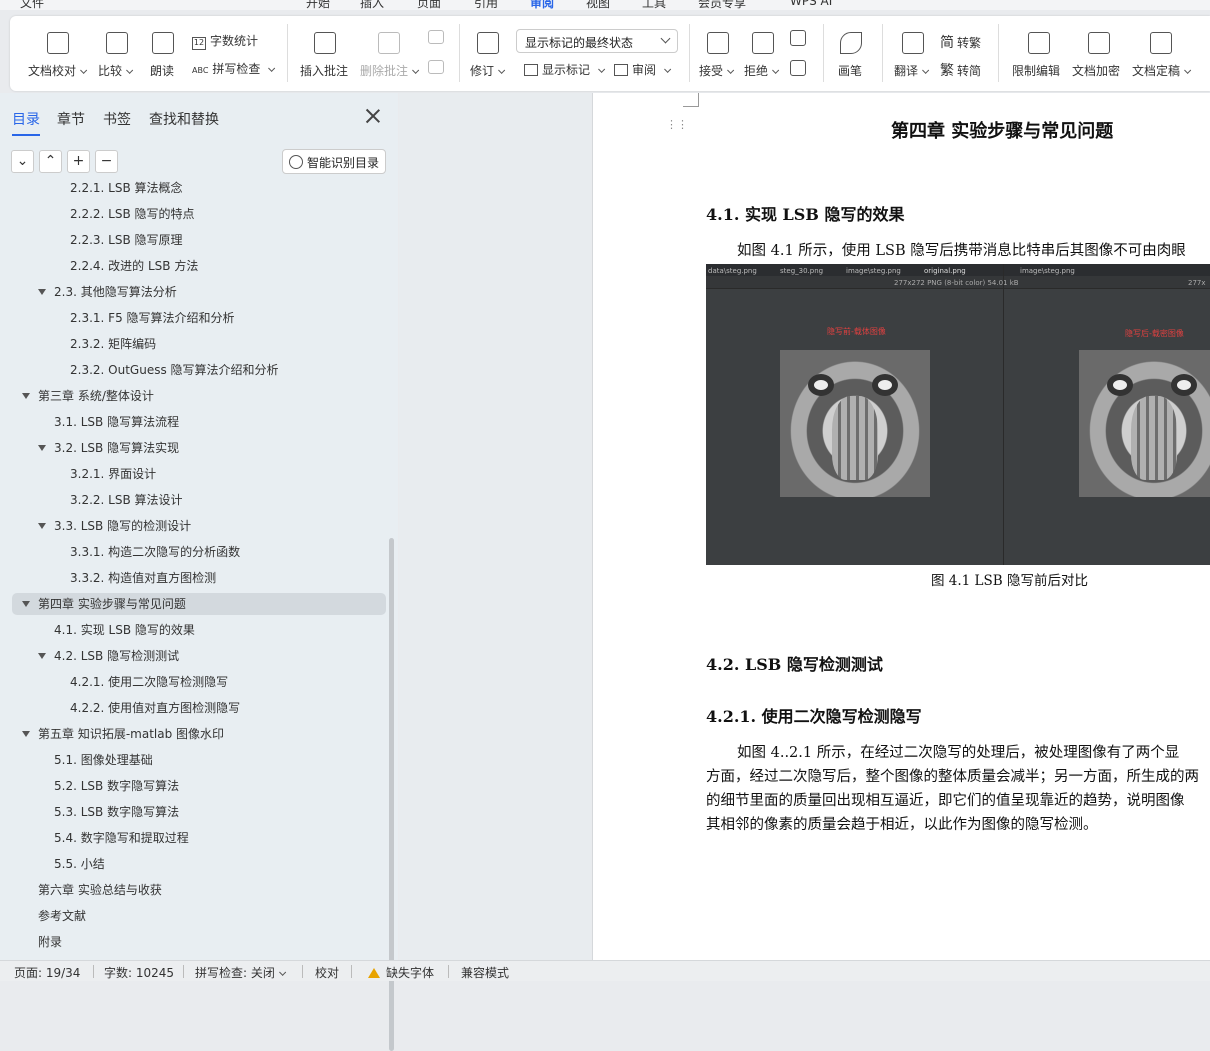  What do you see at coordinates (199, 526) in the screenshot?
I see `toc-item: 3.3. LSB 隐写的检测设计` at bounding box center [199, 526].